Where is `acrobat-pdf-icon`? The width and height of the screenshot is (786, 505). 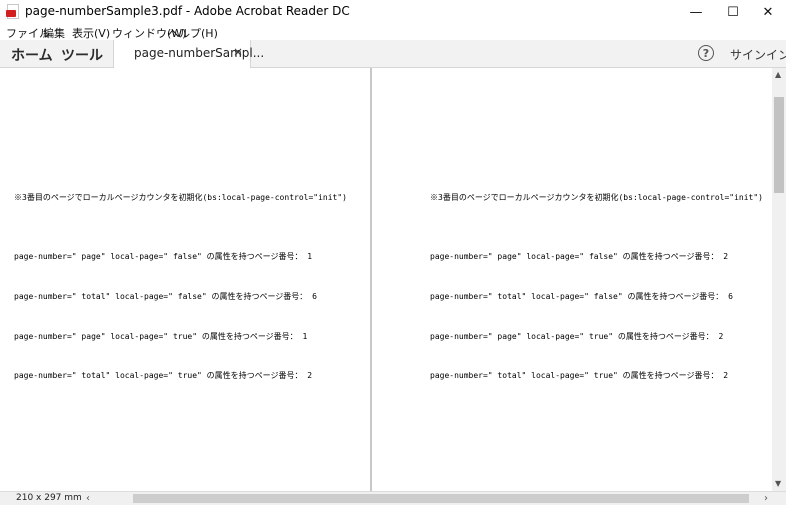 acrobat-pdf-icon is located at coordinates (12, 11).